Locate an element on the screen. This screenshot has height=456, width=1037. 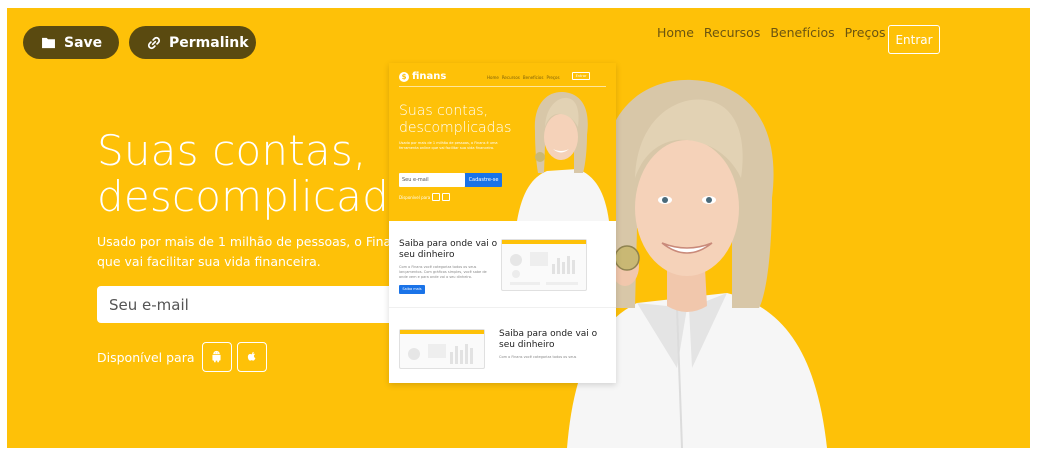
permalink-button: Permalink is located at coordinates (192, 42).